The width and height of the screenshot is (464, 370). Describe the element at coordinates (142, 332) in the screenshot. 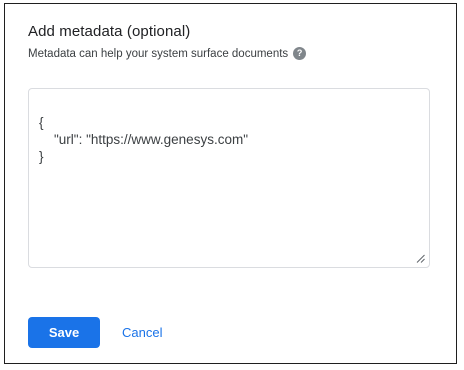

I see `cancel-button: Cancel` at that location.